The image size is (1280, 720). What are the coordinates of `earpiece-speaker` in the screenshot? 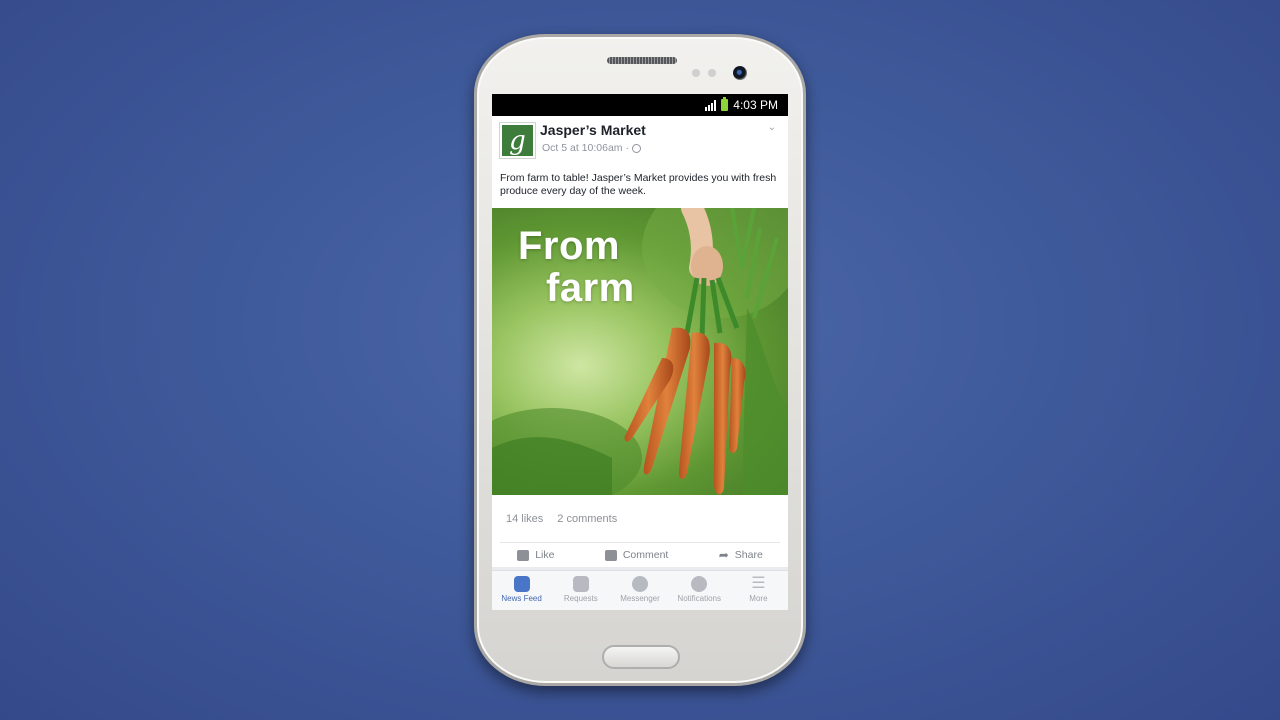 It's located at (642, 60).